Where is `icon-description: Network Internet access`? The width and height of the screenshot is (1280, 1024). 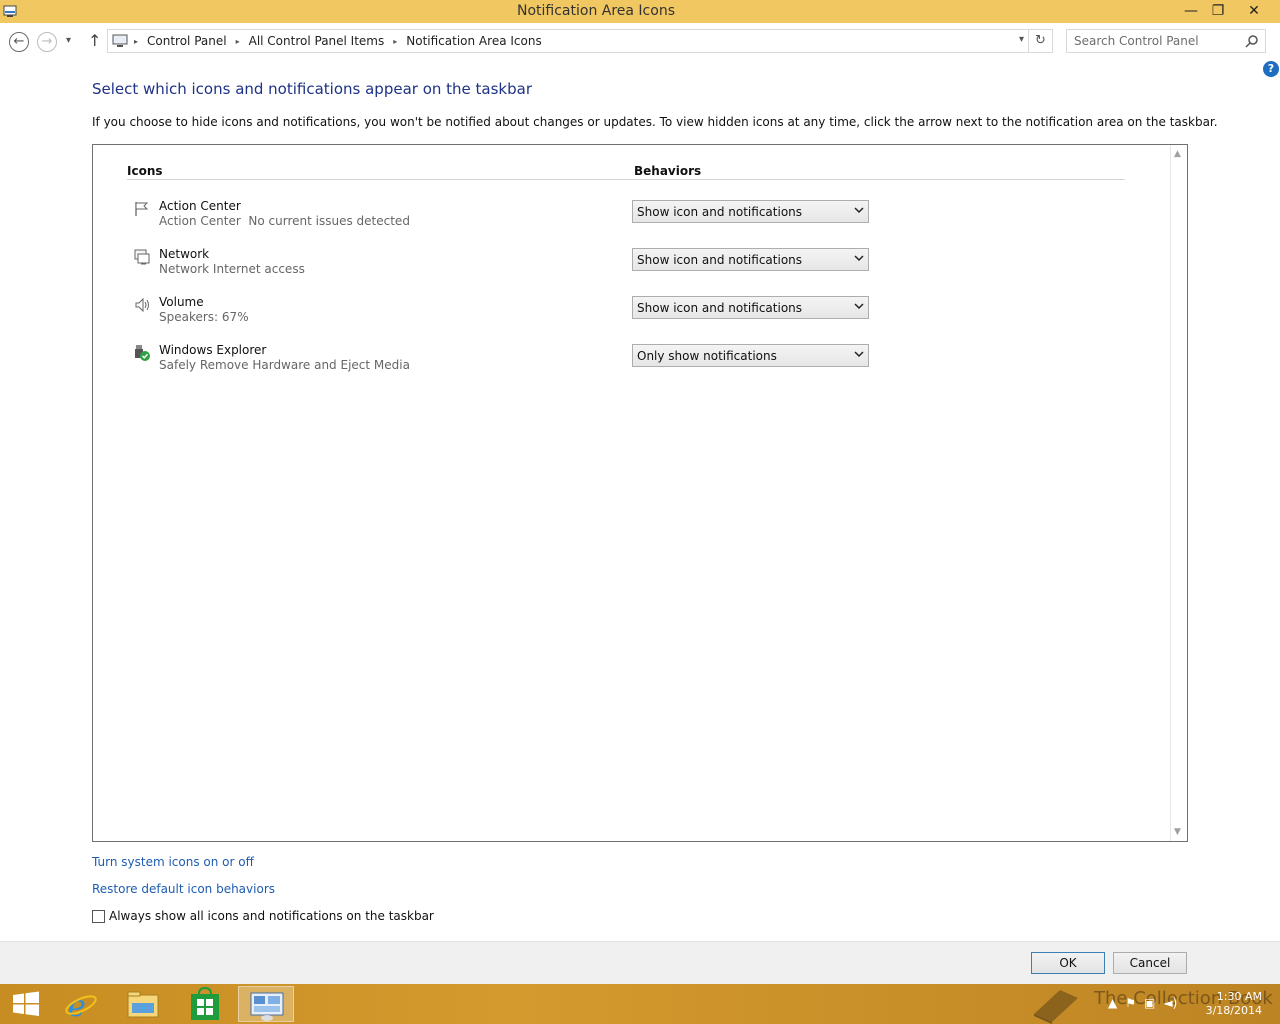
icon-description: Network Internet access is located at coordinates (232, 269).